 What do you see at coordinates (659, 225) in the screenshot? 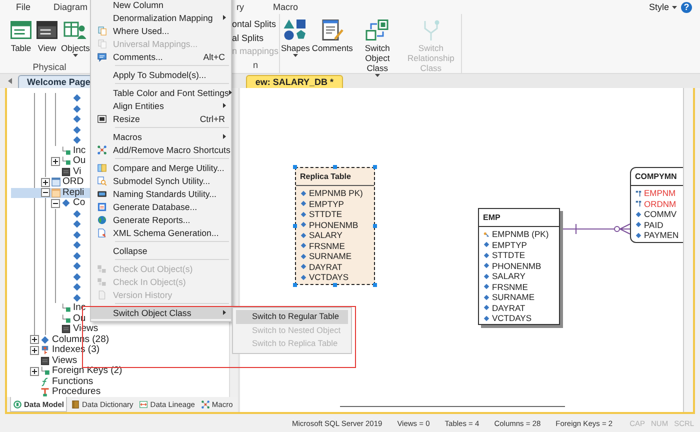
I see `entity-attribute: PAID` at bounding box center [659, 225].